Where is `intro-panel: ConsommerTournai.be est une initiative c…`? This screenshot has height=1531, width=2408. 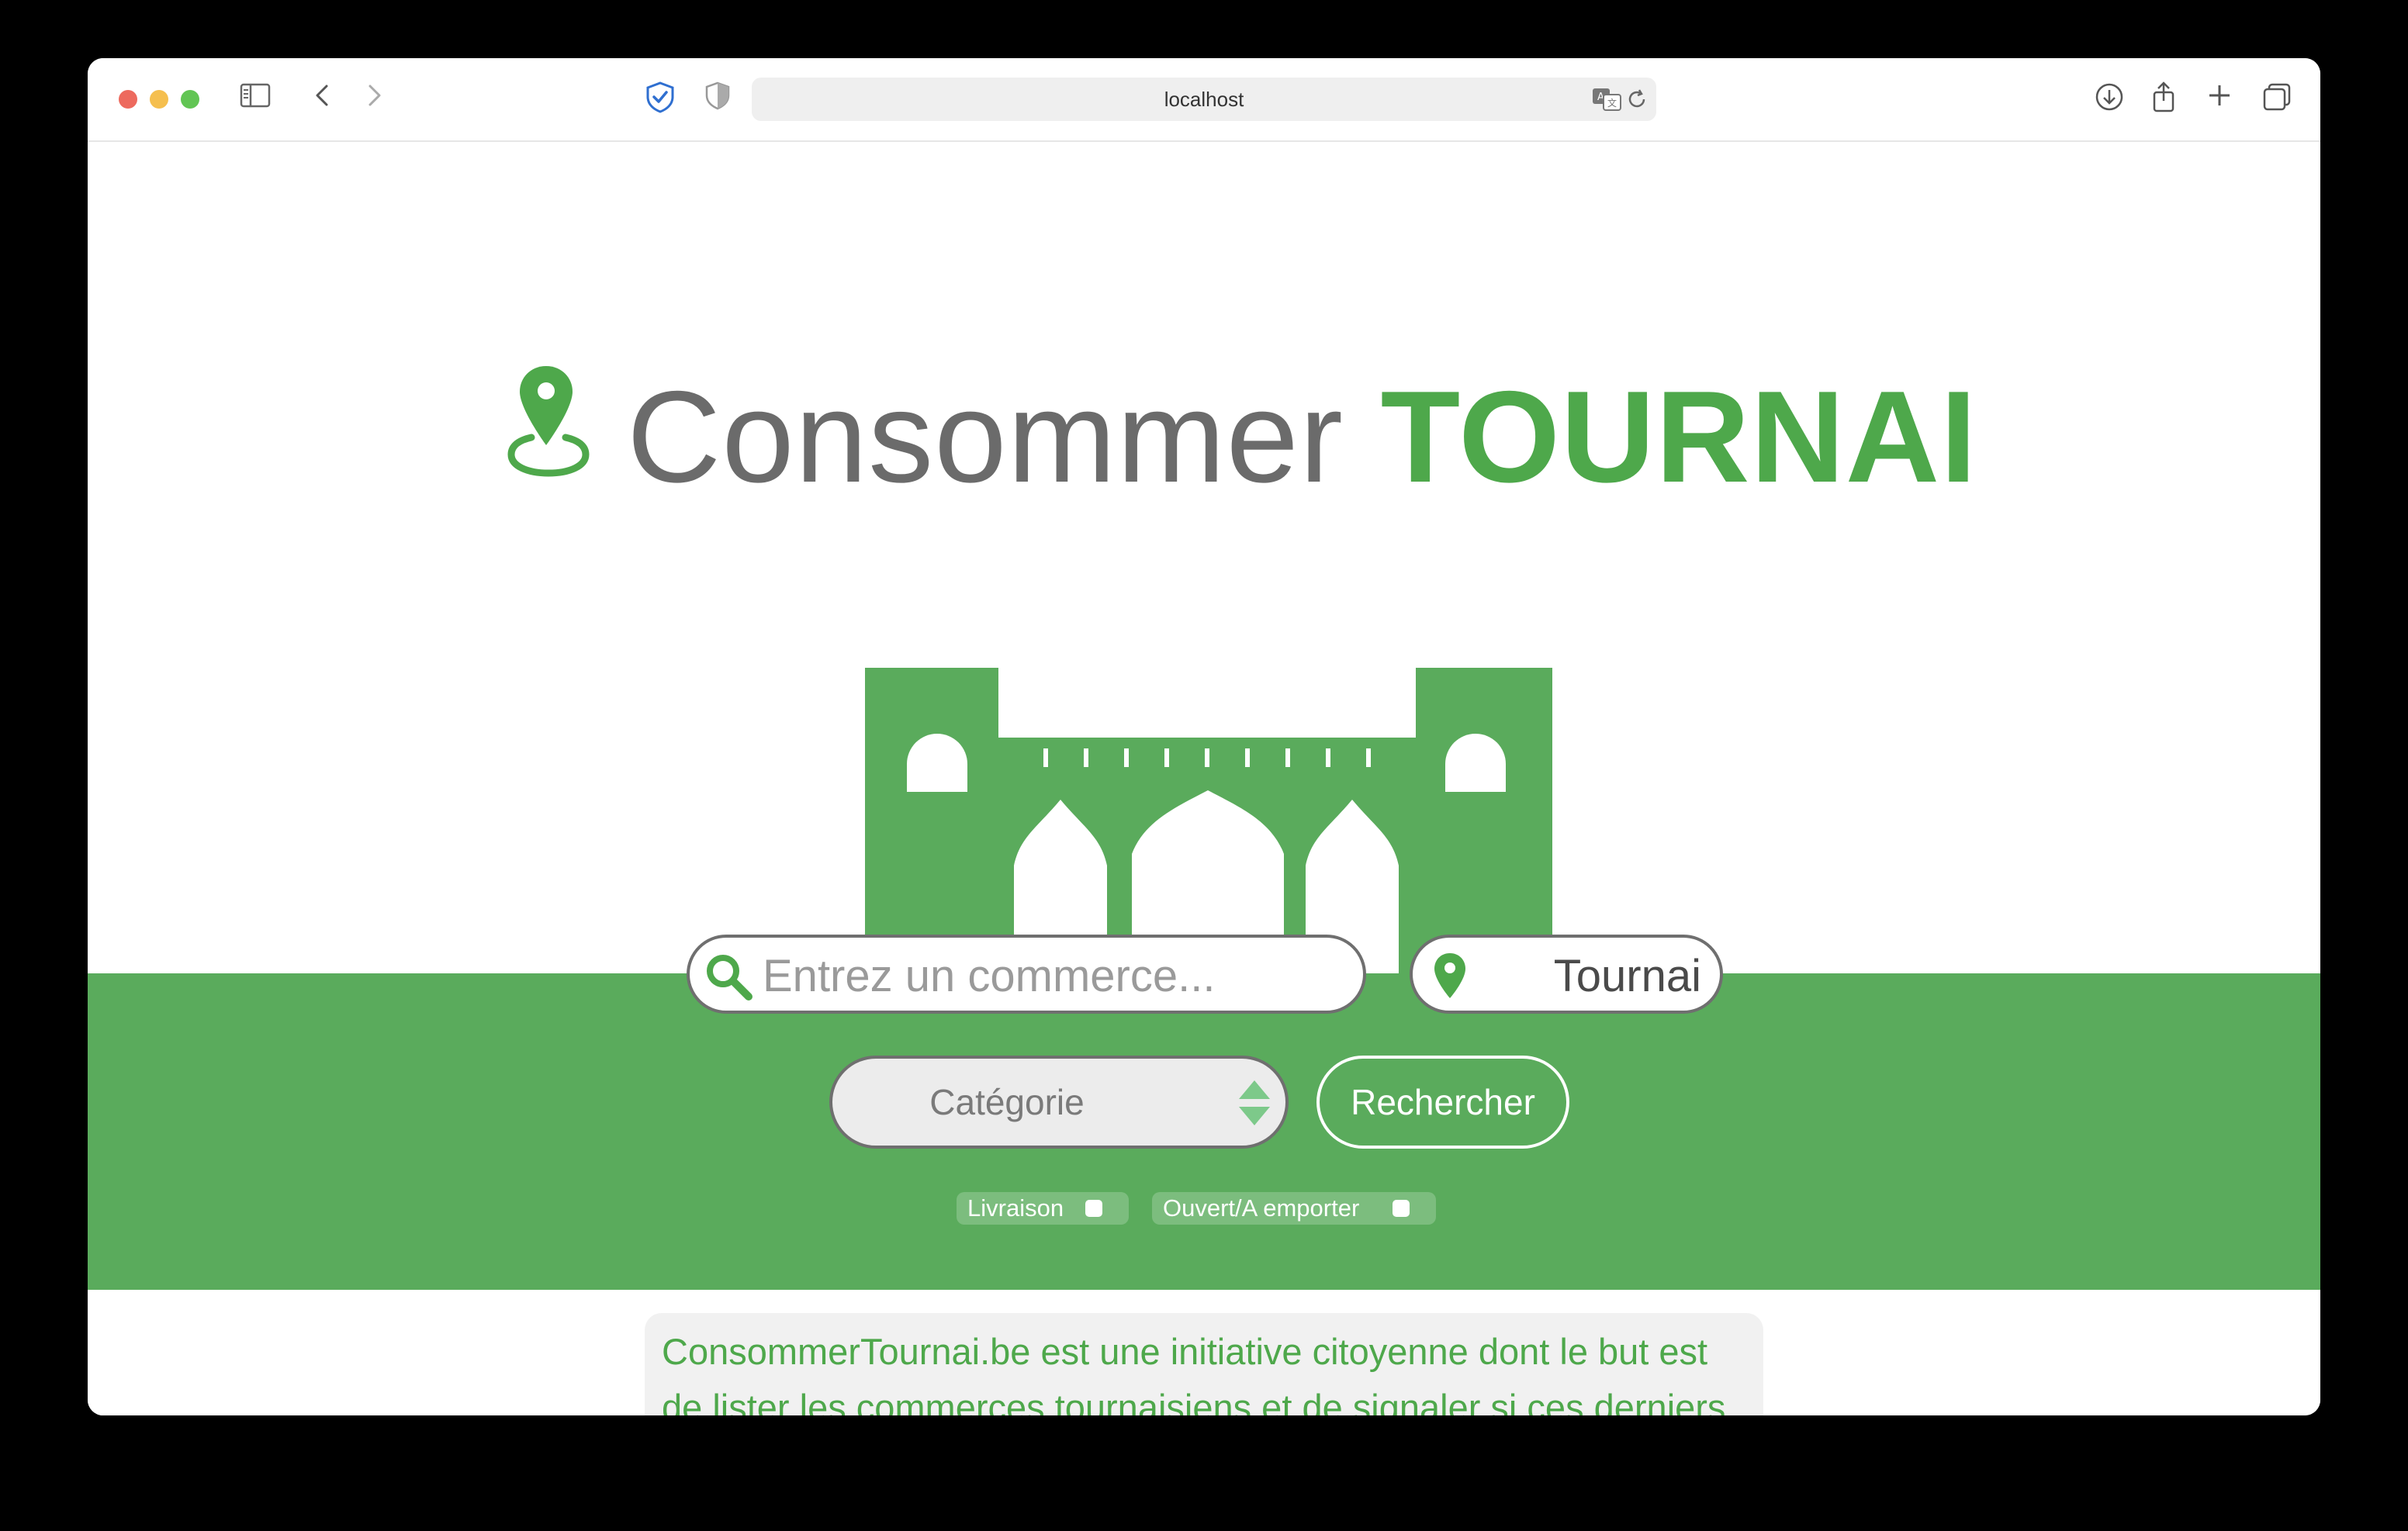 intro-panel: ConsommerTournai.be est une initiative c… is located at coordinates (1204, 1364).